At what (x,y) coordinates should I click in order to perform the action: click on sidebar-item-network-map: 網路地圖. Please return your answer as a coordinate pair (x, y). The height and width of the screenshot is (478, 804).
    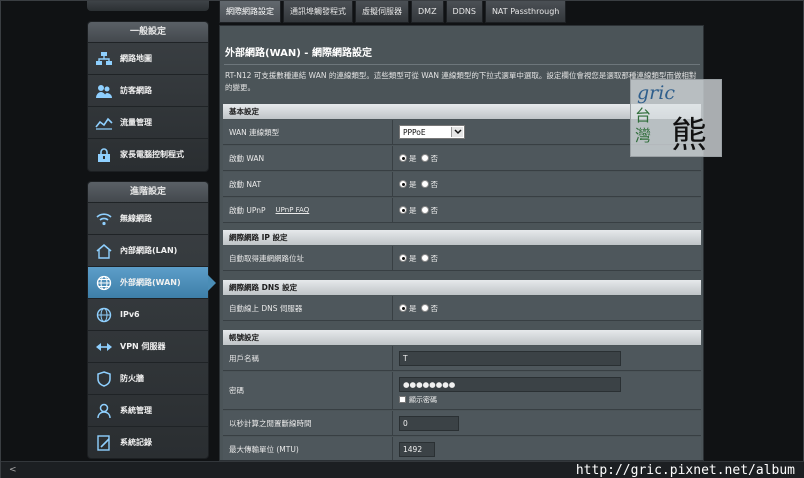
    Looking at the image, I should click on (148, 58).